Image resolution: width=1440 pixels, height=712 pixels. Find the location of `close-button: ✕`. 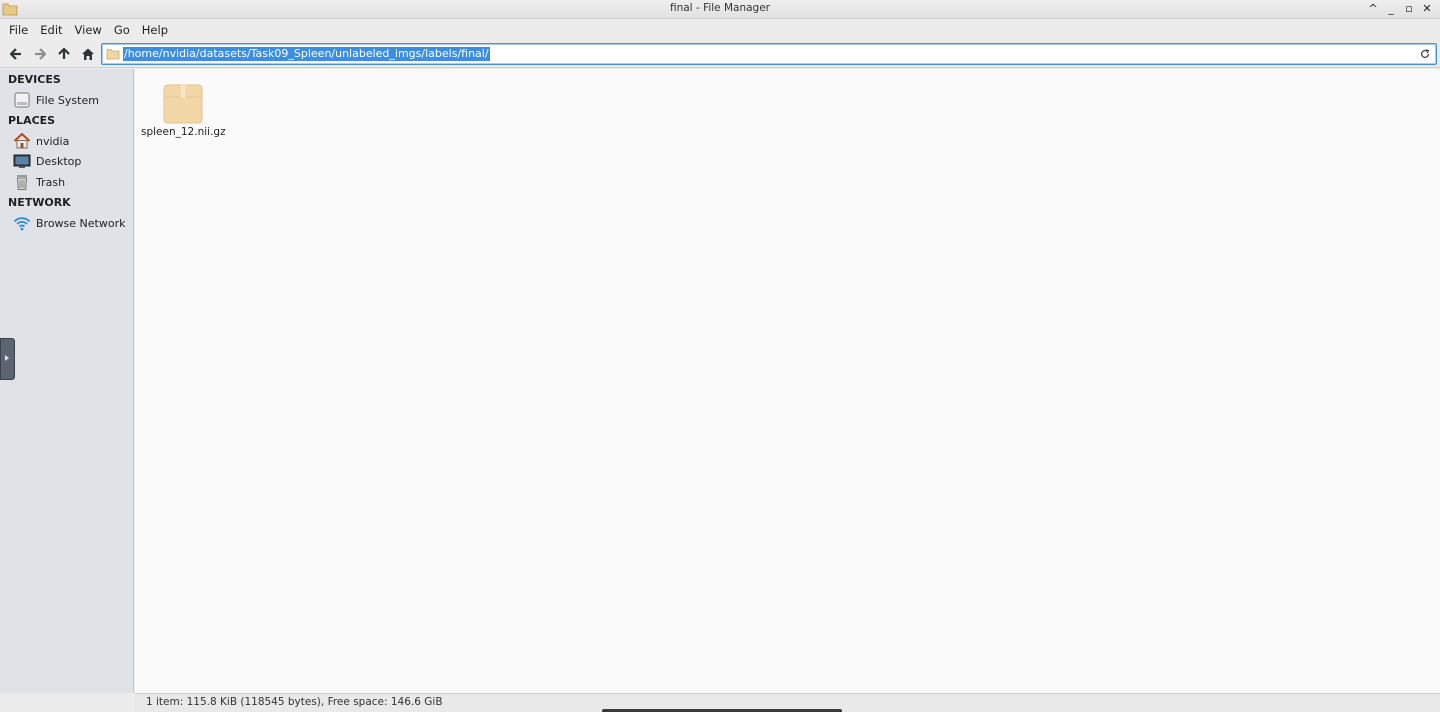

close-button: ✕ is located at coordinates (1427, 9).